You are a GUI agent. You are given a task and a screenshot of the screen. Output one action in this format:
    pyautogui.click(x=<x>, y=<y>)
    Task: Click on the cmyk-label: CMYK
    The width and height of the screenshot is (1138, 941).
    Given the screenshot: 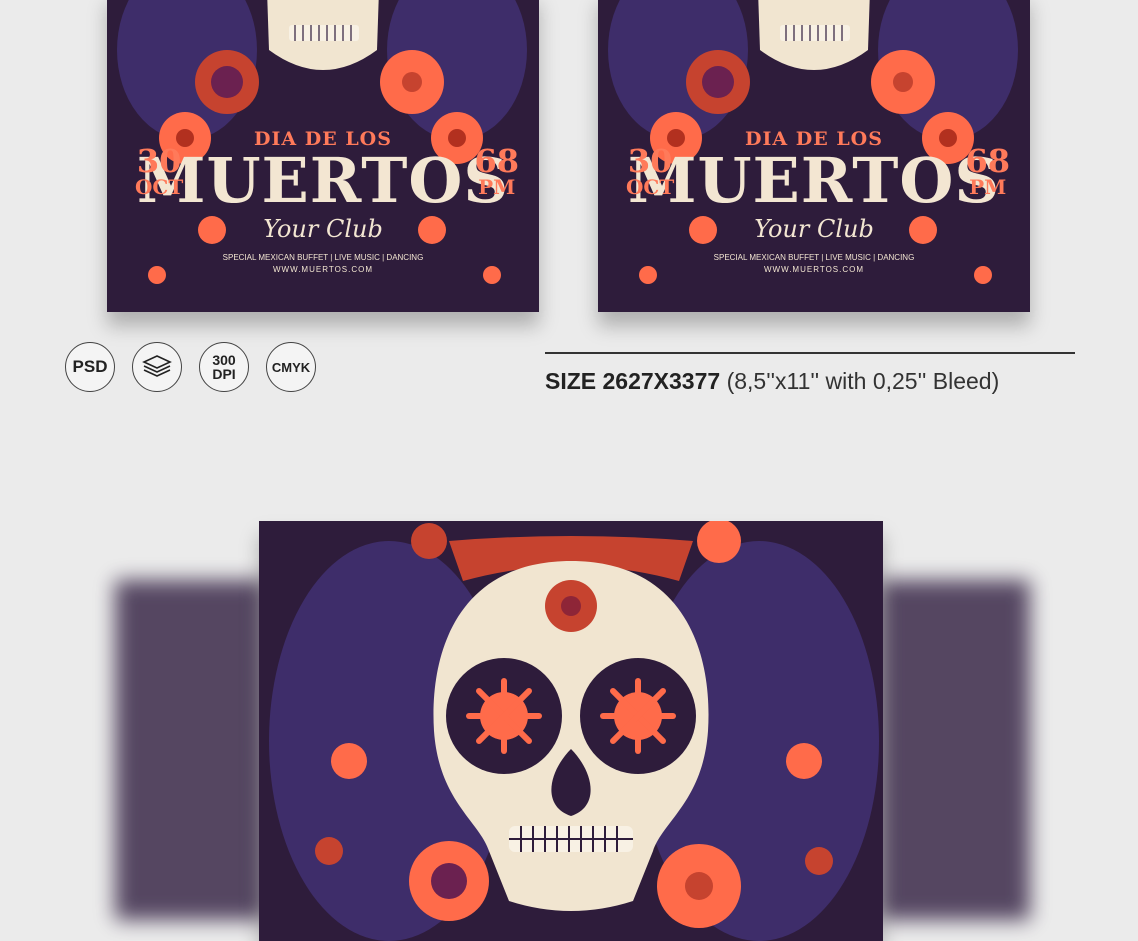 What is the action you would take?
    pyautogui.click(x=291, y=367)
    